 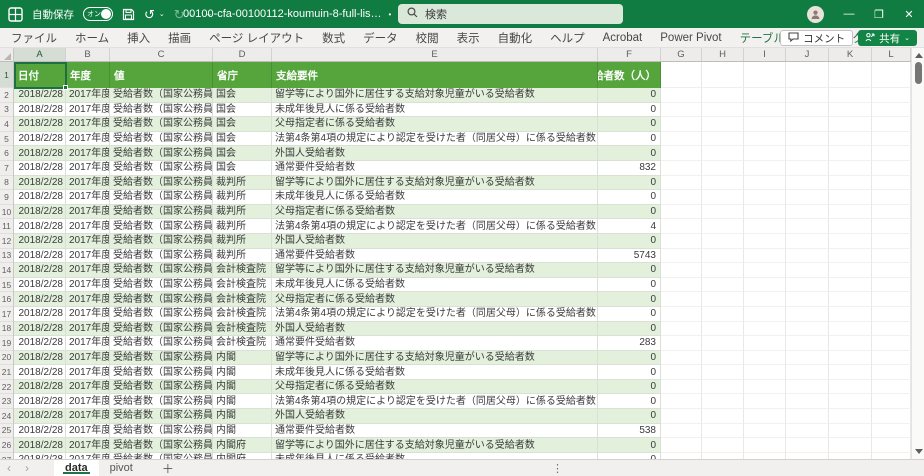 I want to click on cell: 283, so click(x=629, y=343).